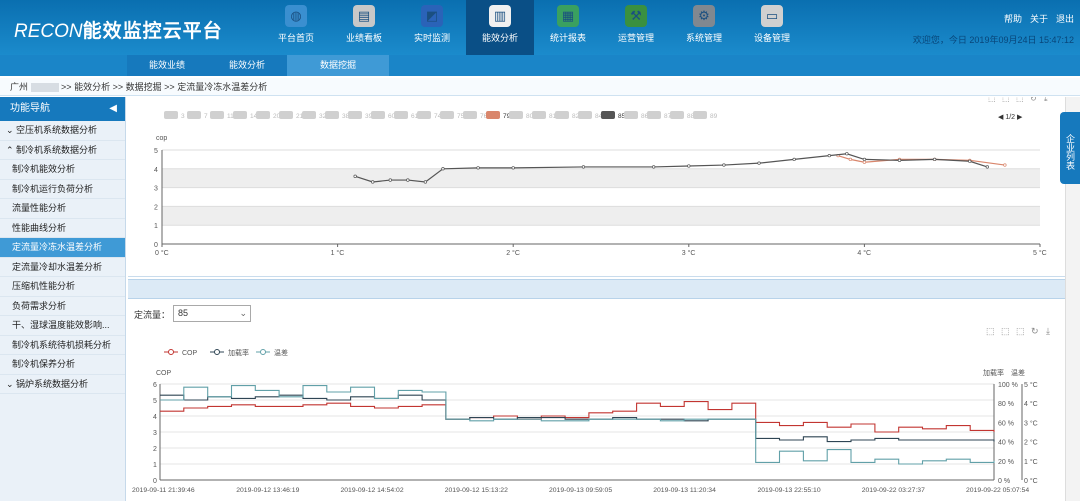 This screenshot has width=1080, height=503. Describe the element at coordinates (113, 109) in the screenshot. I see `collapse-arrow-icon: ◀` at that location.